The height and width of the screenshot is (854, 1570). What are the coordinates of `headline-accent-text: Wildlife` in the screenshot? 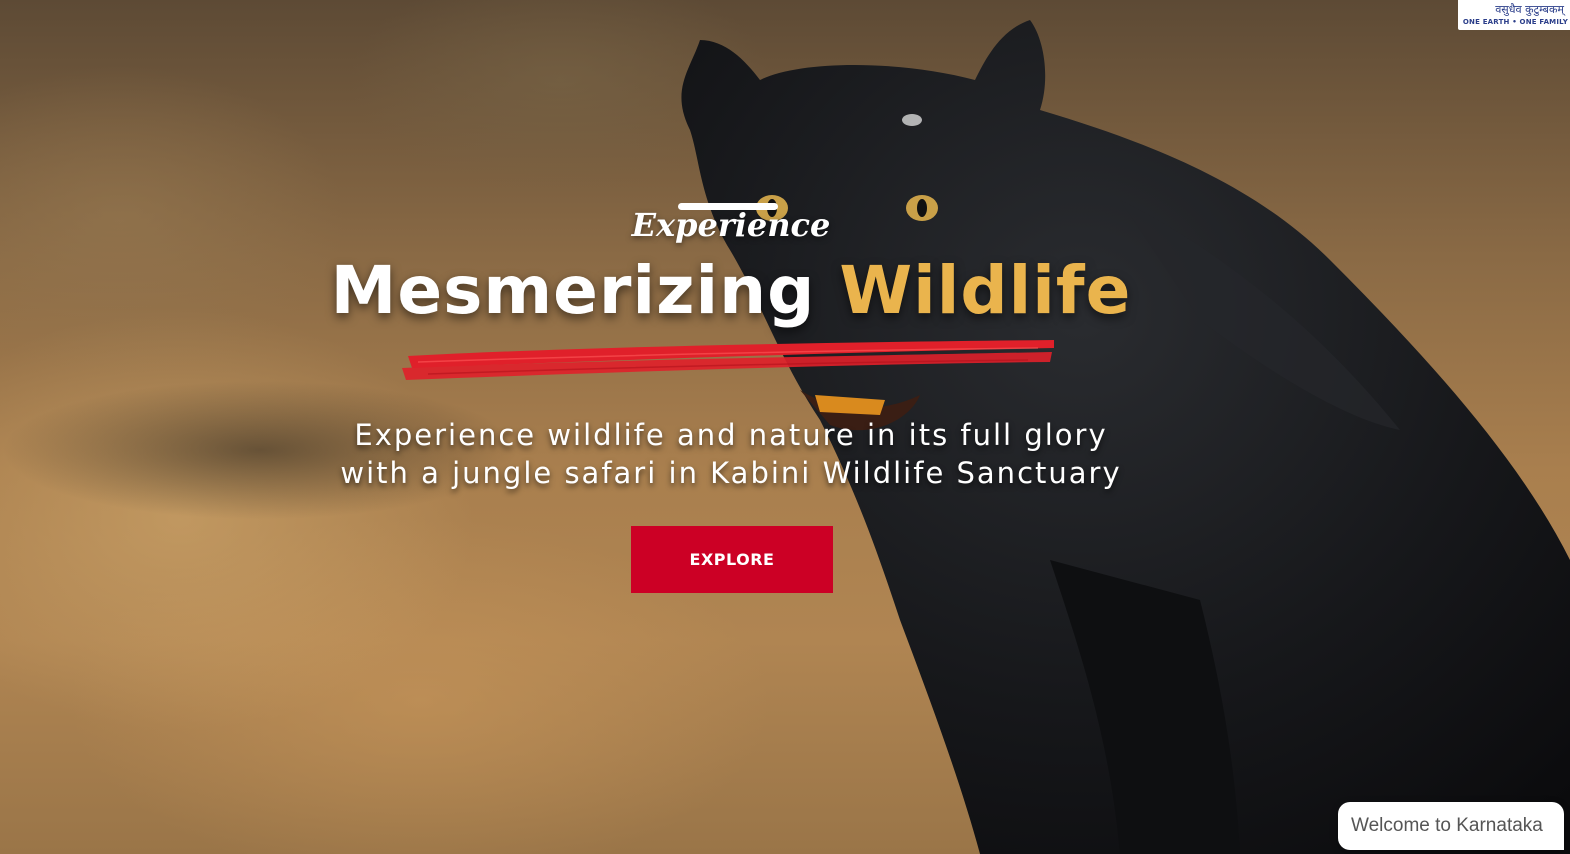 It's located at (985, 290).